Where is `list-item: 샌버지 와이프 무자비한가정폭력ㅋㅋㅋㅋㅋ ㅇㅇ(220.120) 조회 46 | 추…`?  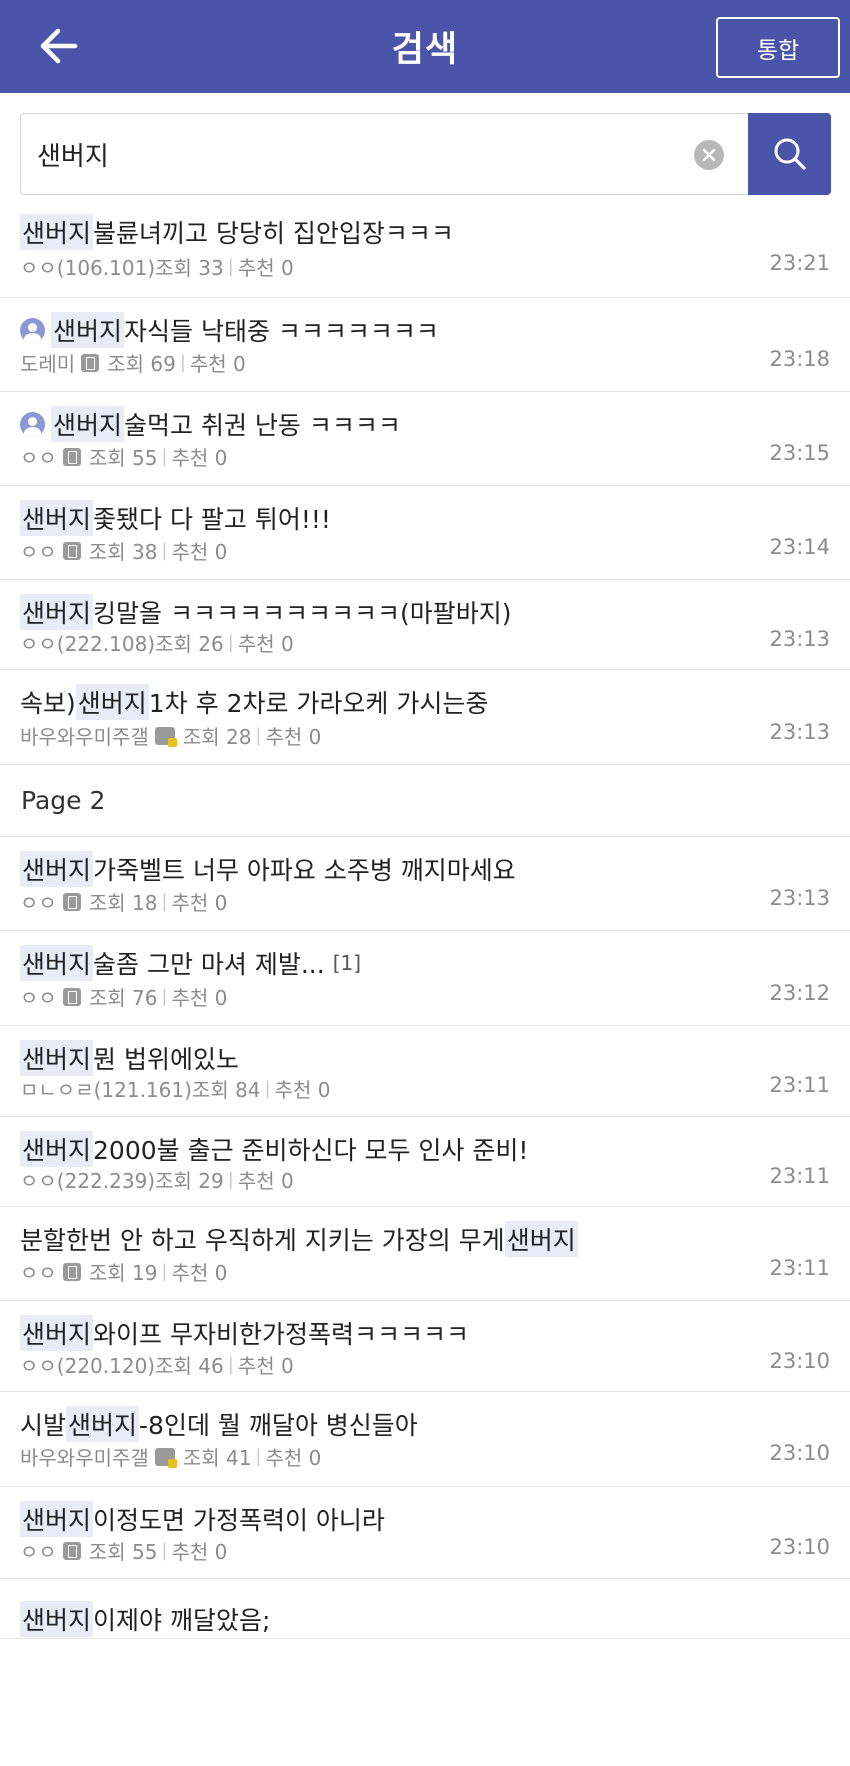 list-item: 샌버지 와이프 무자비한가정폭력ㅋㅋㅋㅋㅋ ㅇㅇ(220.120) 조회 46 | 추… is located at coordinates (425, 1346).